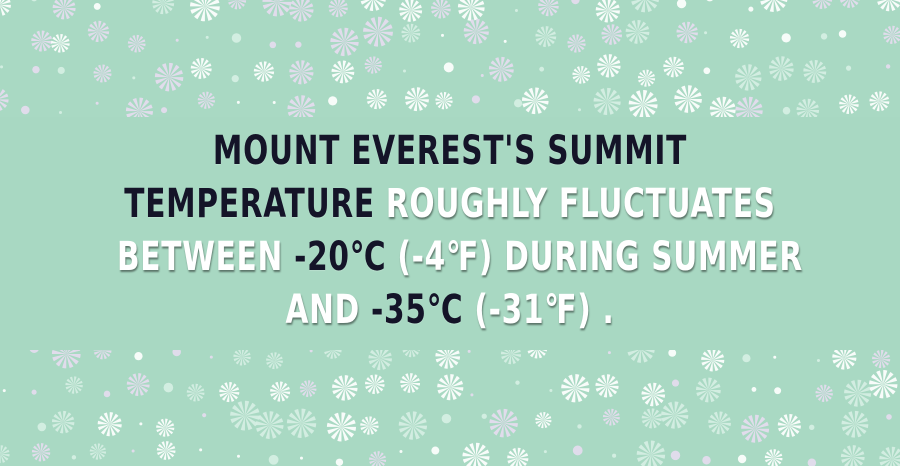 This screenshot has width=900, height=466. I want to click on fact-line-4-part-4: (-31℉) ., so click(539, 310).